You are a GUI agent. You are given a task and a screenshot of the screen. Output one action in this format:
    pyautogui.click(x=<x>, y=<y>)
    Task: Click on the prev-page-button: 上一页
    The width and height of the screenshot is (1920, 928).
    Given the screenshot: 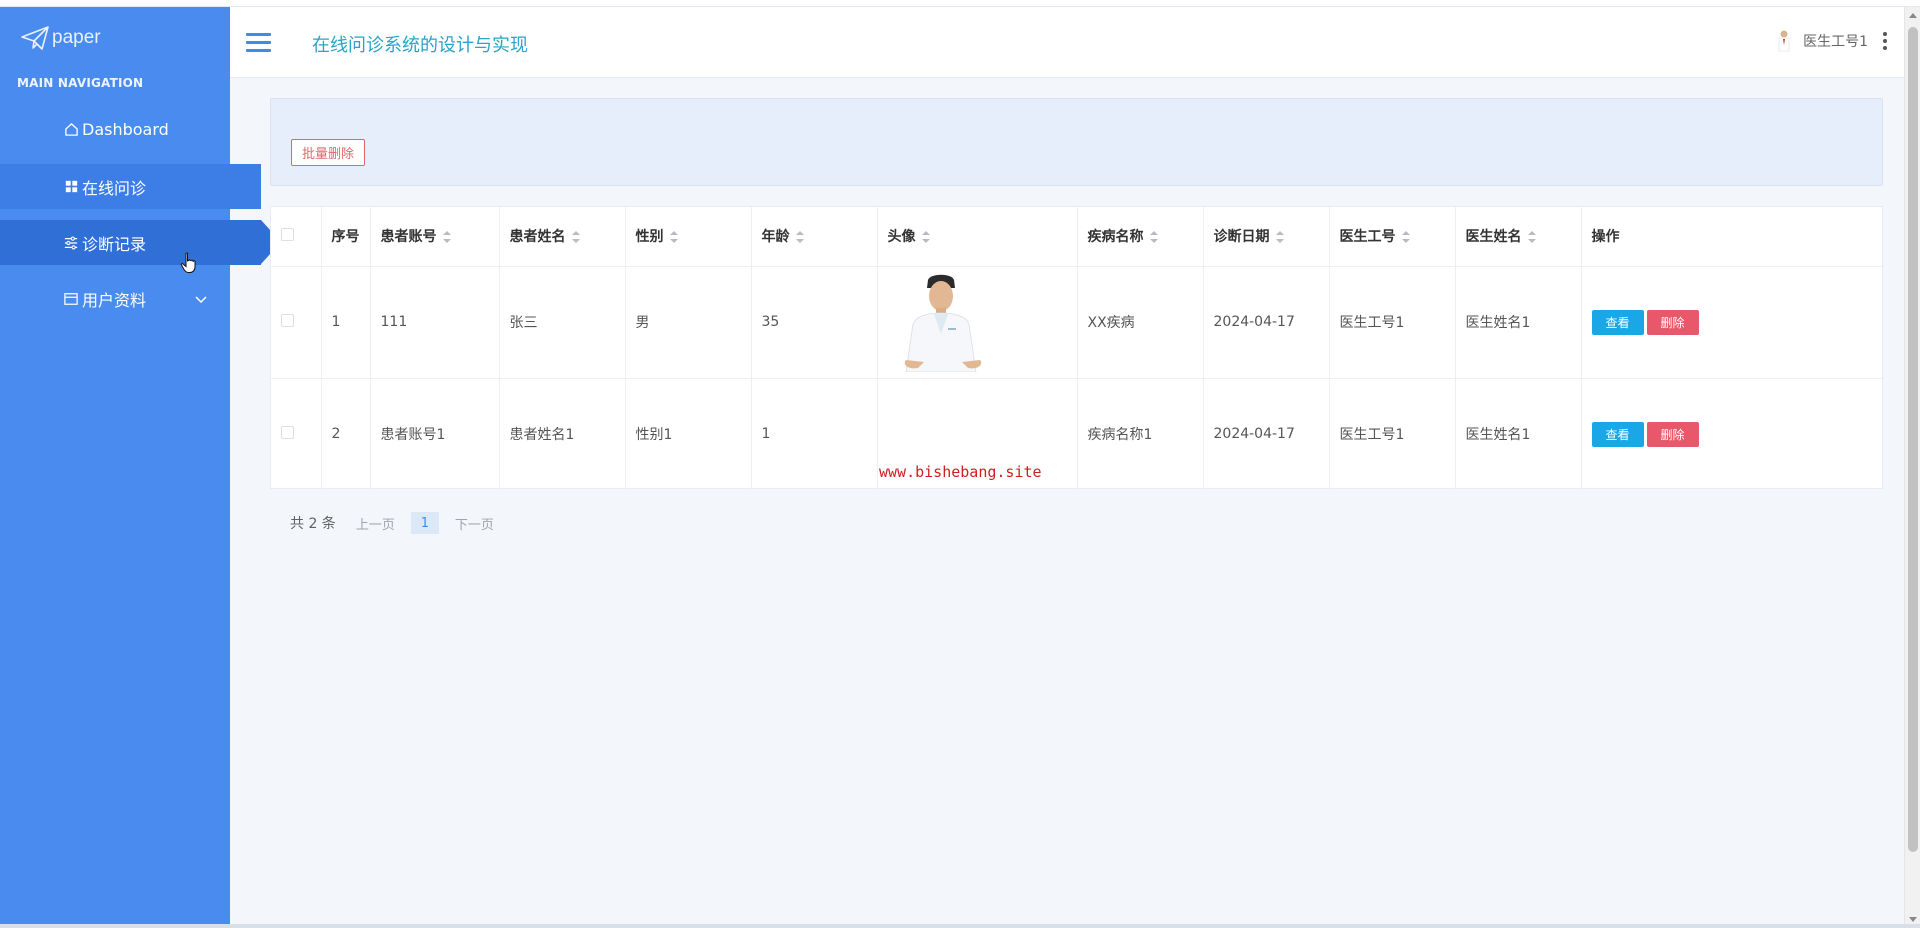 What is the action you would take?
    pyautogui.click(x=375, y=523)
    